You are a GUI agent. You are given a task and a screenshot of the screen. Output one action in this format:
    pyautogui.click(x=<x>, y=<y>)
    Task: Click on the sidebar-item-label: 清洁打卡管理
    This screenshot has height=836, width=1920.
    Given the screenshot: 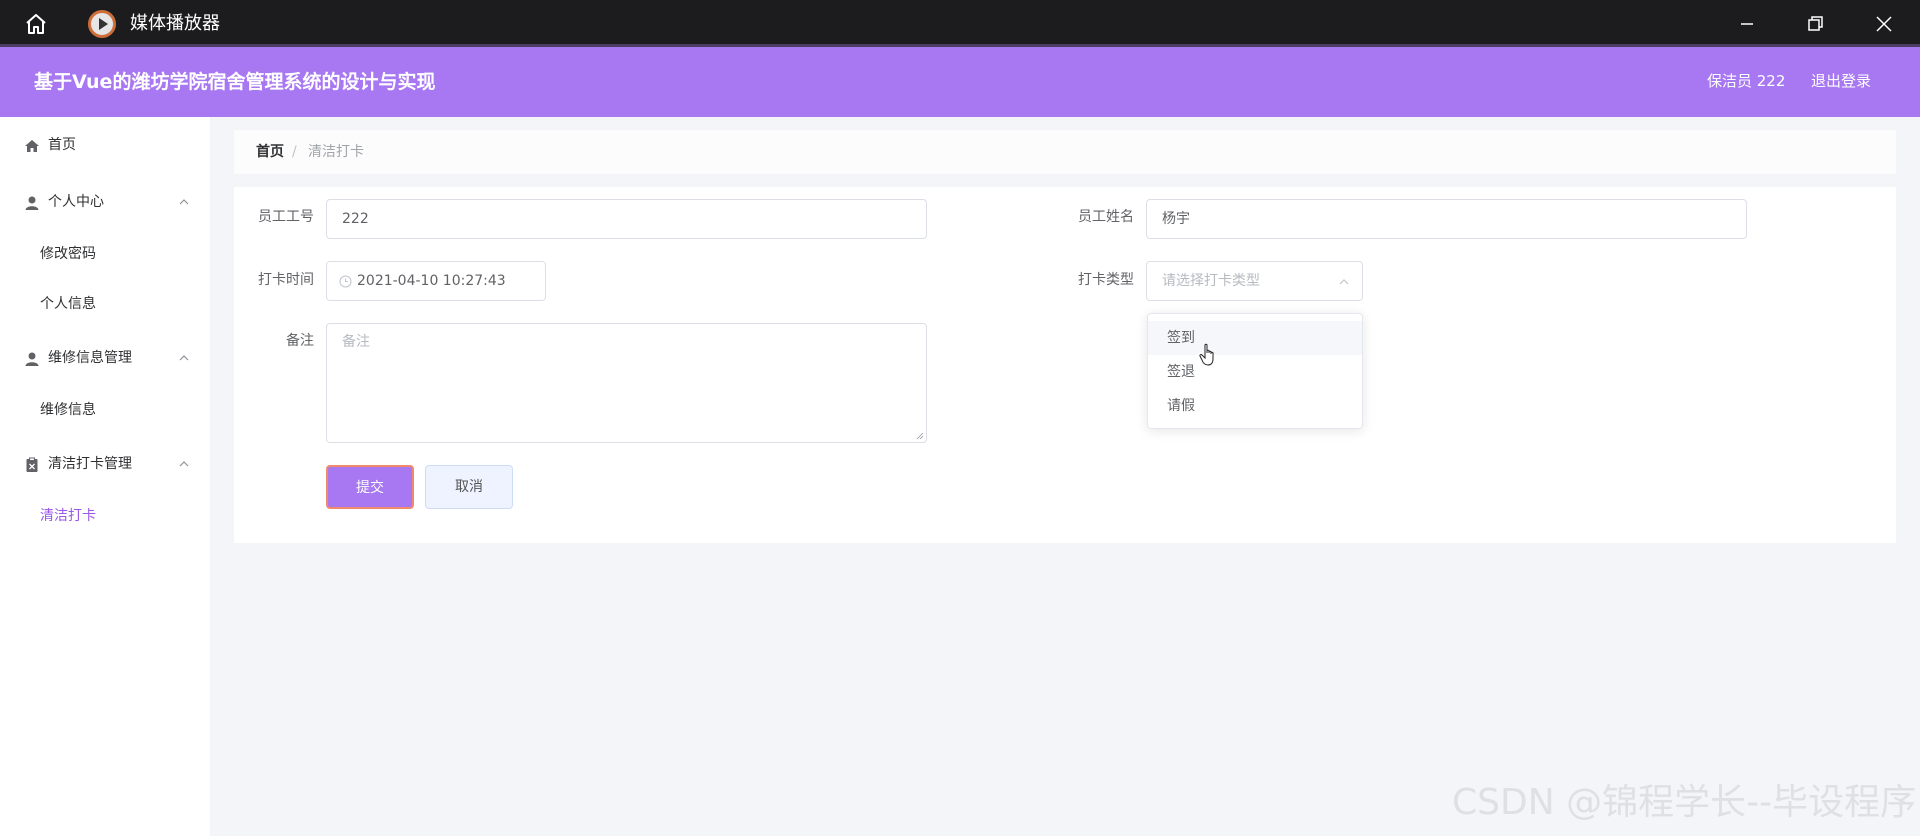 What is the action you would take?
    pyautogui.click(x=90, y=464)
    